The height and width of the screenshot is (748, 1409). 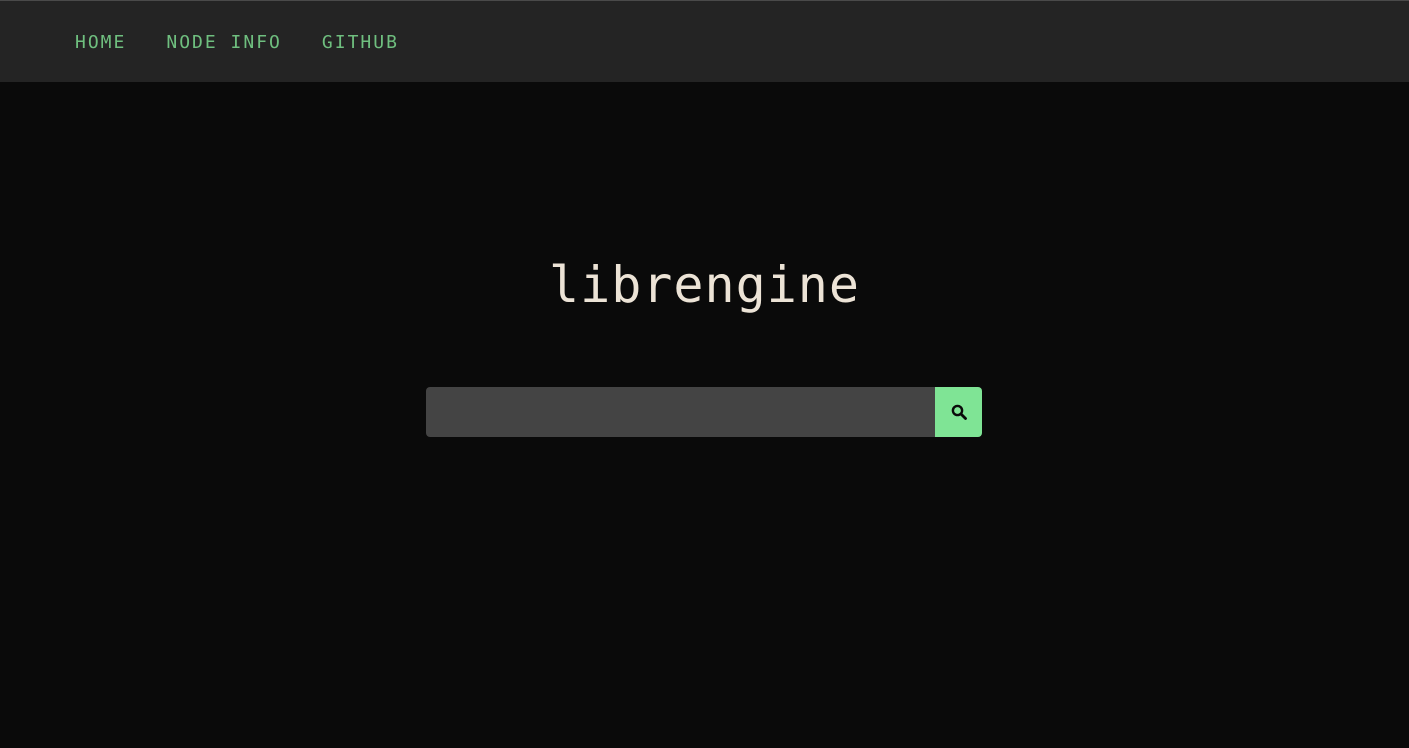 I want to click on nav-link-github: GITHUB, so click(x=360, y=43).